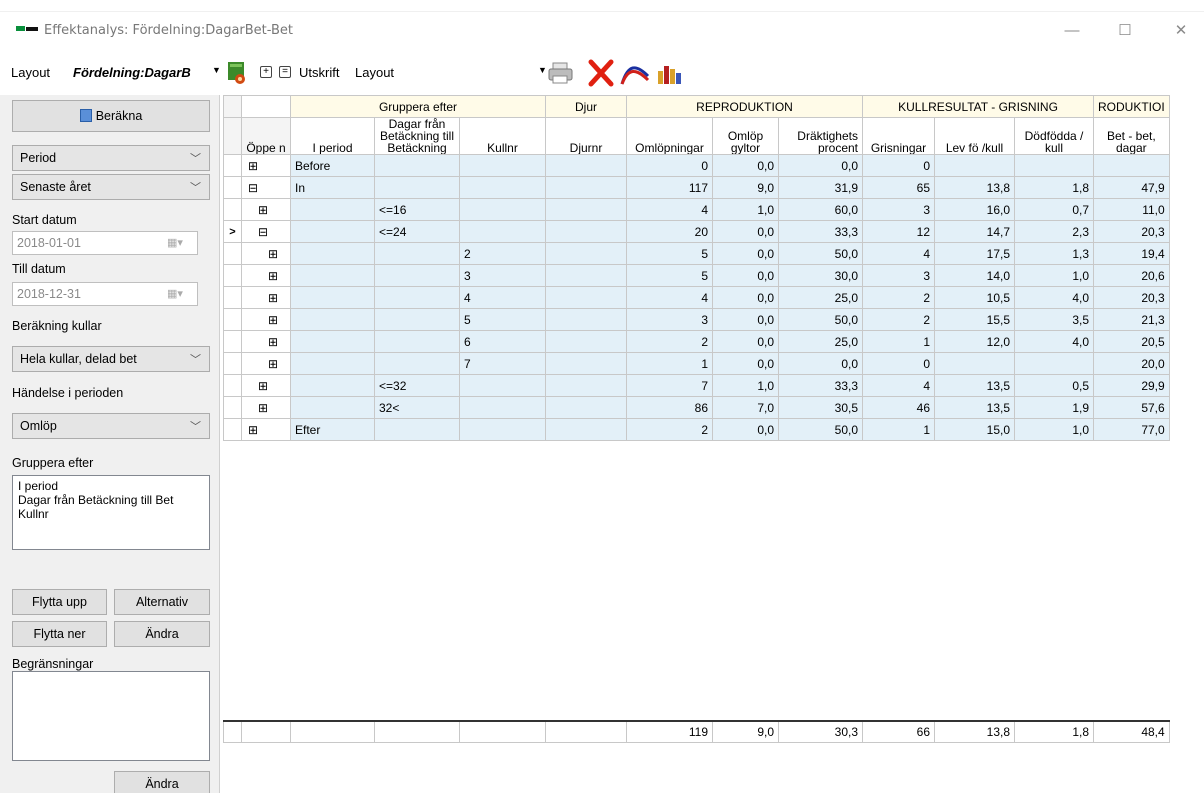  Describe the element at coordinates (635, 74) in the screenshot. I see `chart-curve-icon` at that location.